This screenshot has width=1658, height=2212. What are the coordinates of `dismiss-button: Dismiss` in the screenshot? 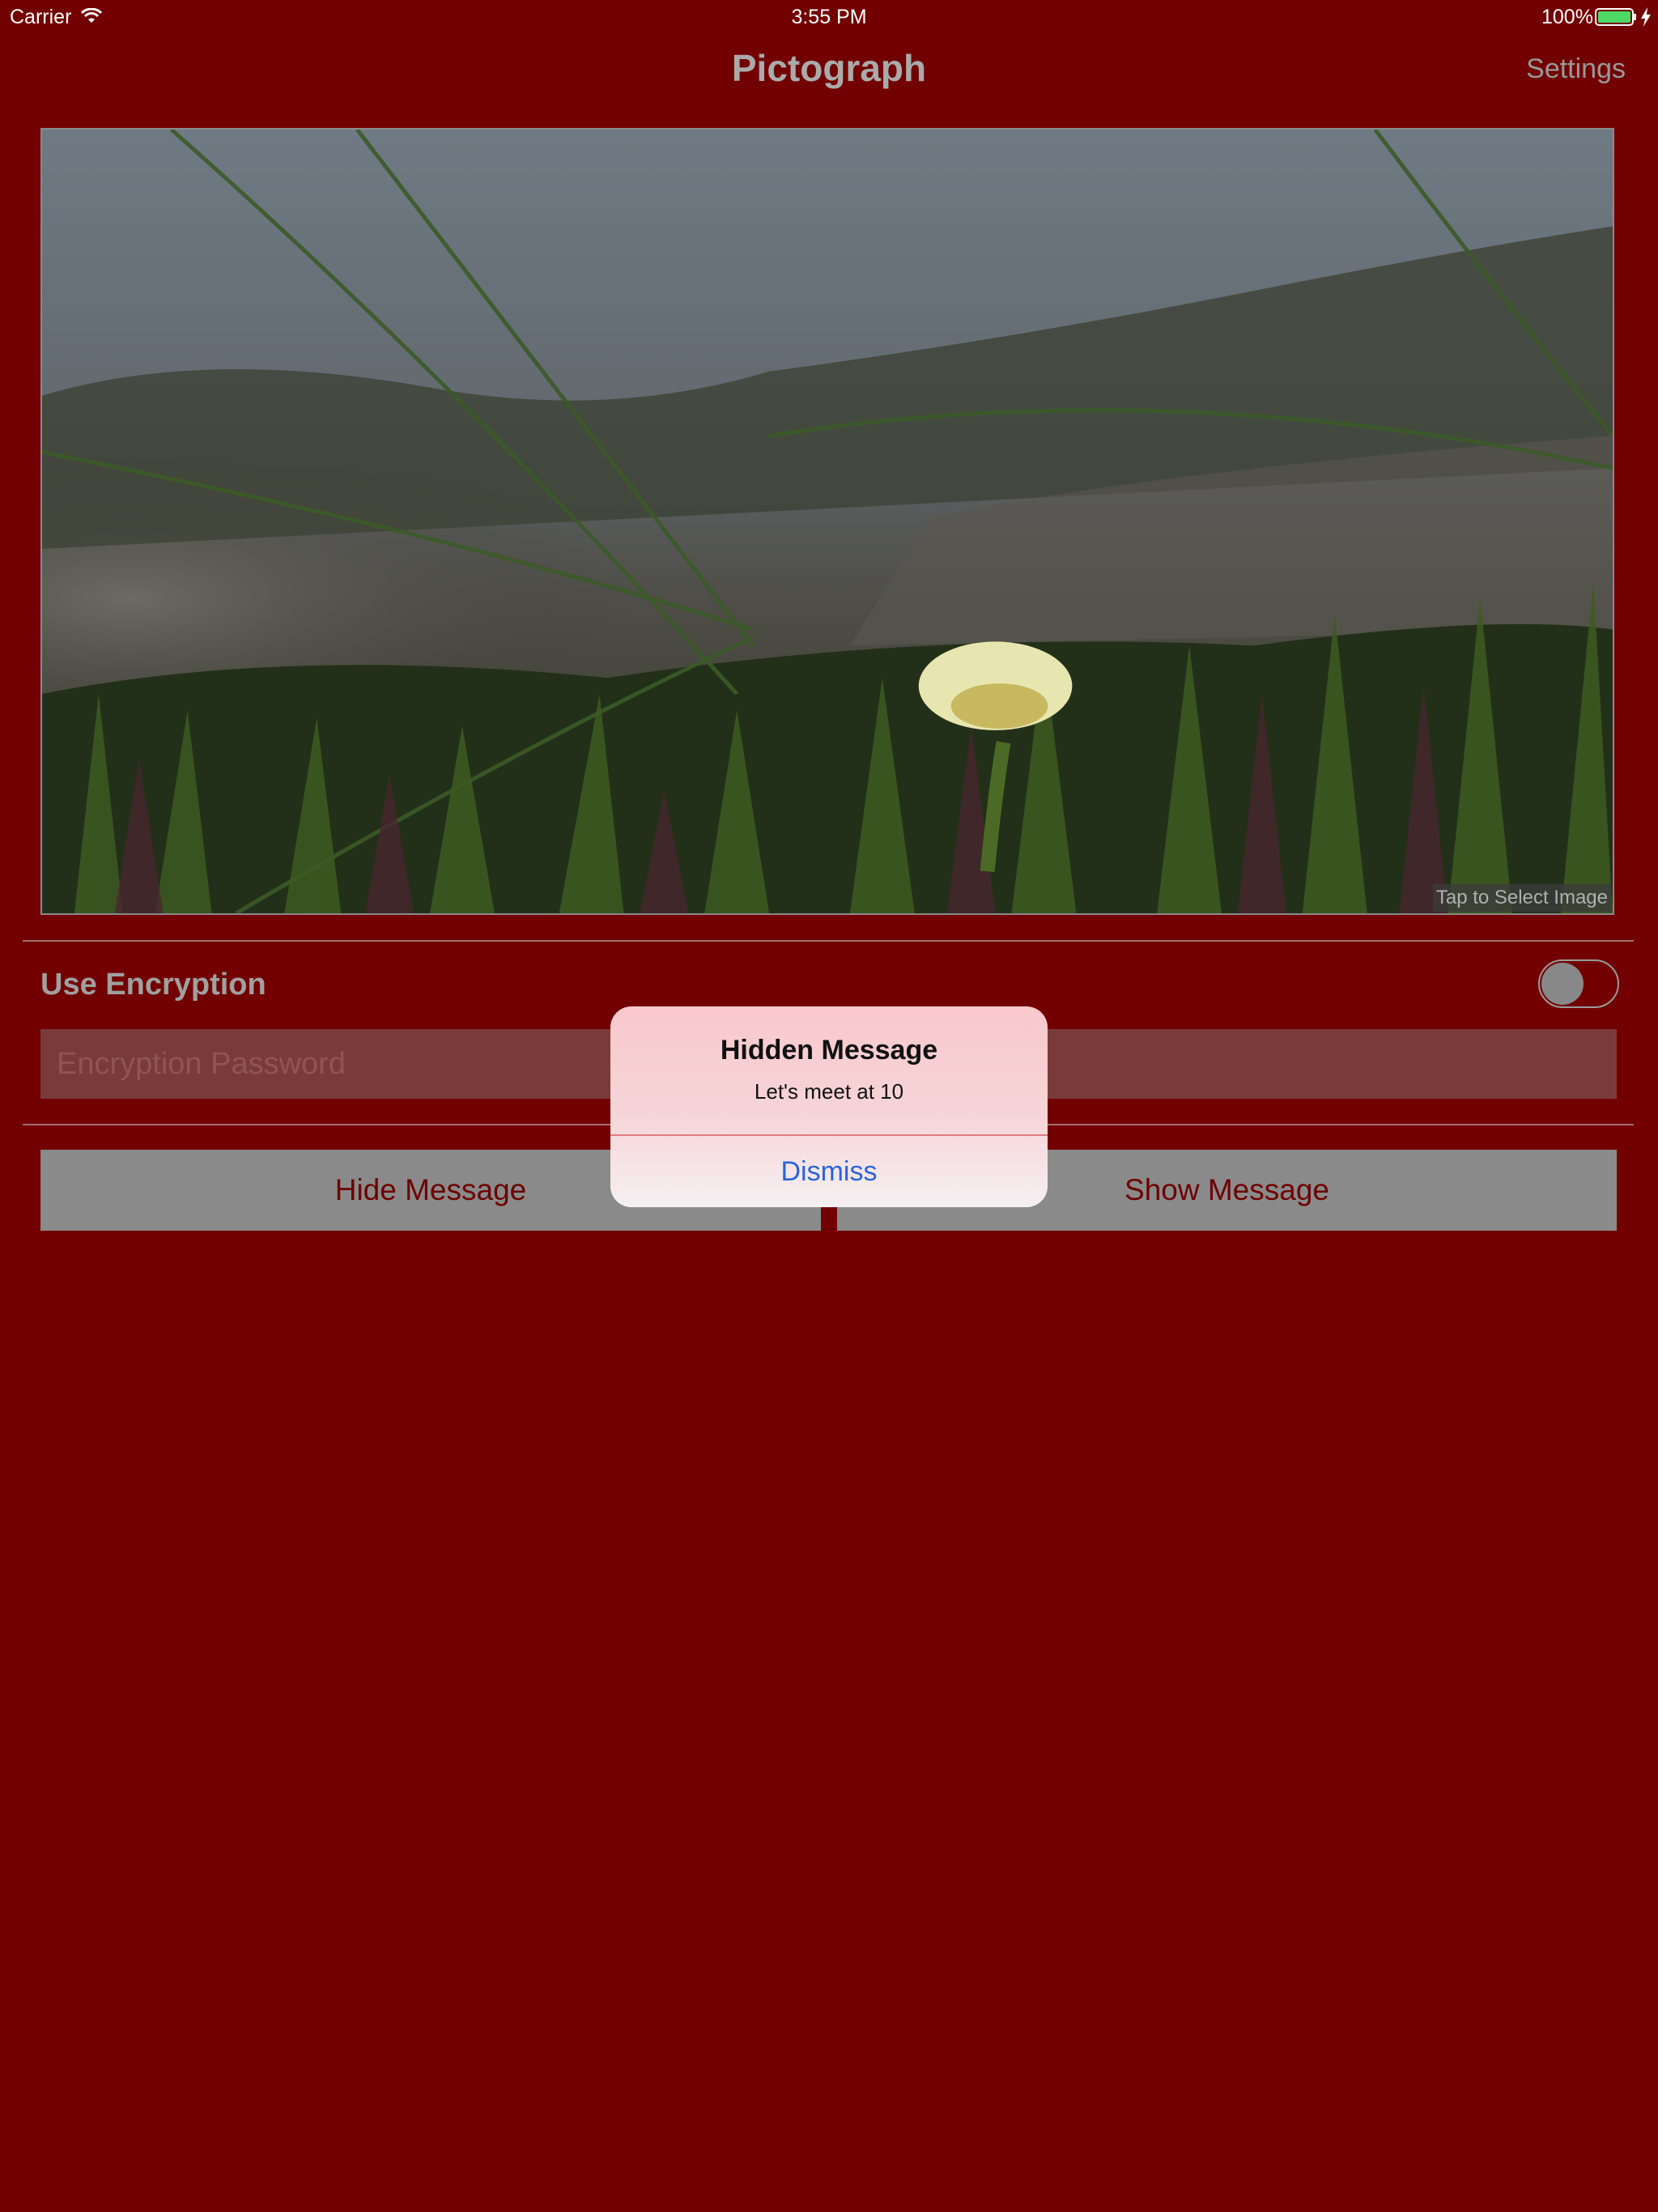 It's located at (829, 1171).